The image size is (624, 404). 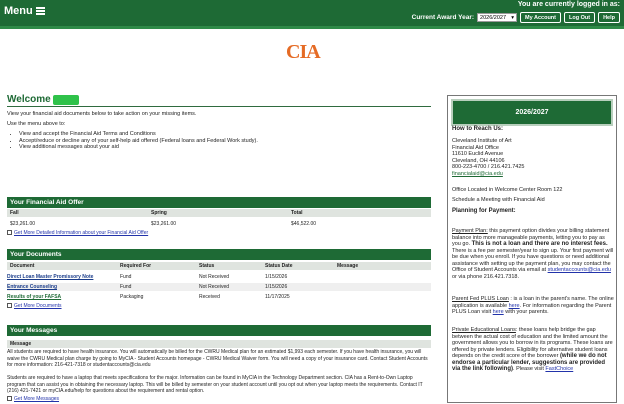 What do you see at coordinates (529, 369) in the screenshot?
I see `private-loans-text-2: . Please visit` at bounding box center [529, 369].